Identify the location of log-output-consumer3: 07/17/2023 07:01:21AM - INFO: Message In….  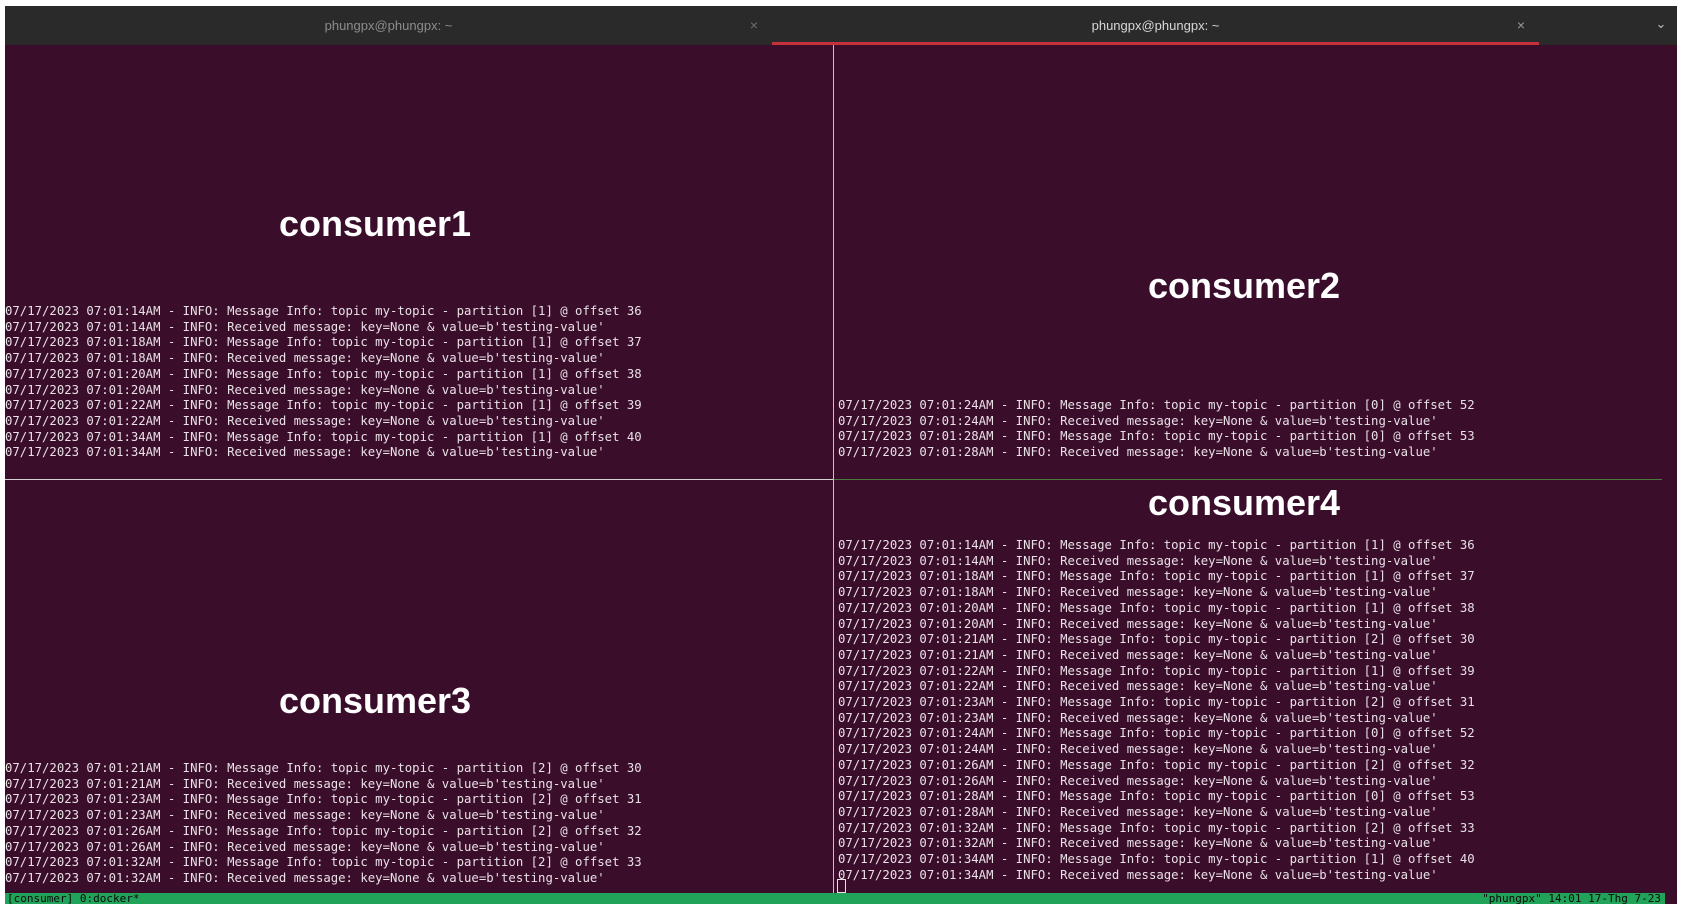
(323, 823).